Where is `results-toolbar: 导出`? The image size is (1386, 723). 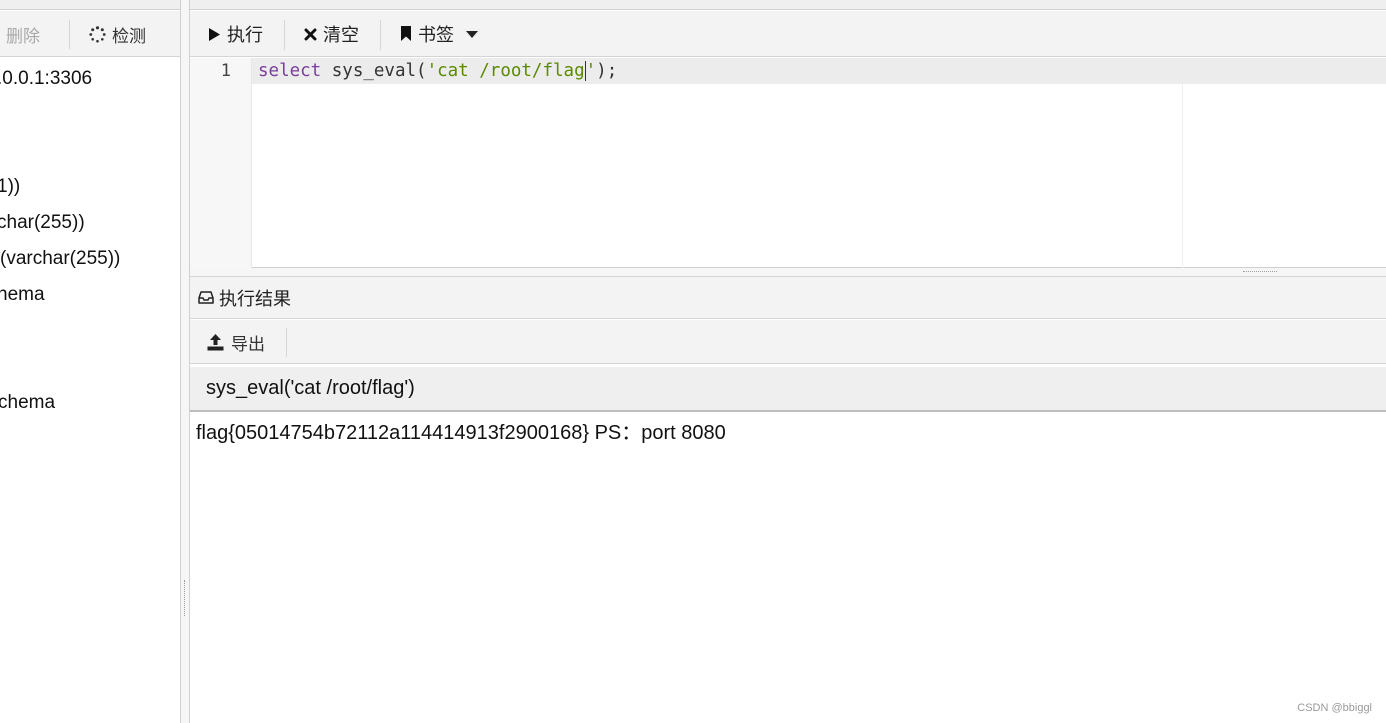
results-toolbar: 导出 is located at coordinates (788, 342).